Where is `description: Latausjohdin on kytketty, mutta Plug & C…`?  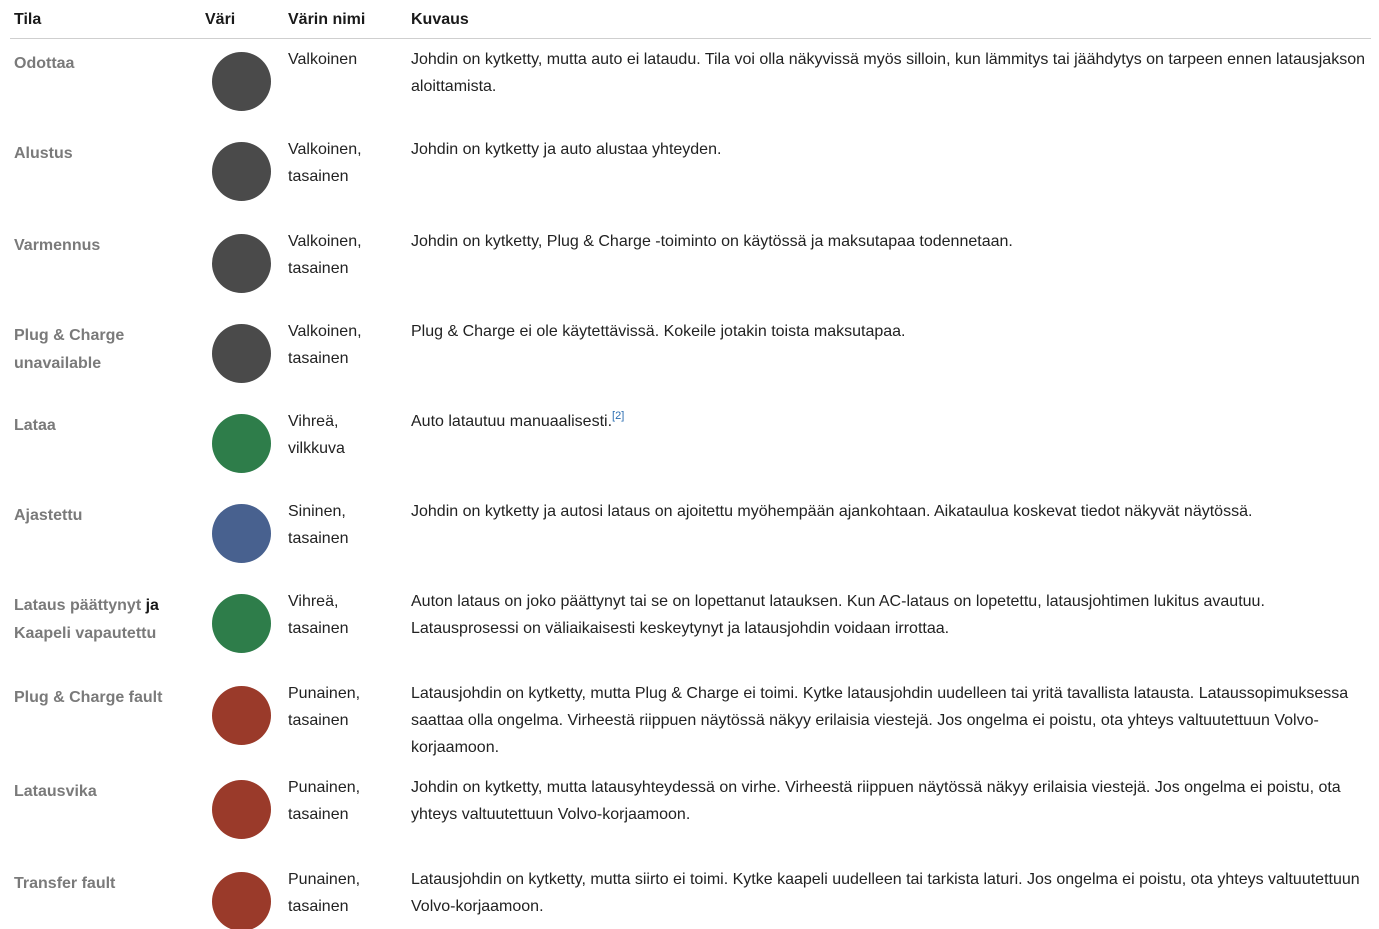 description: Latausjohdin on kytketty, mutta Plug & C… is located at coordinates (880, 720).